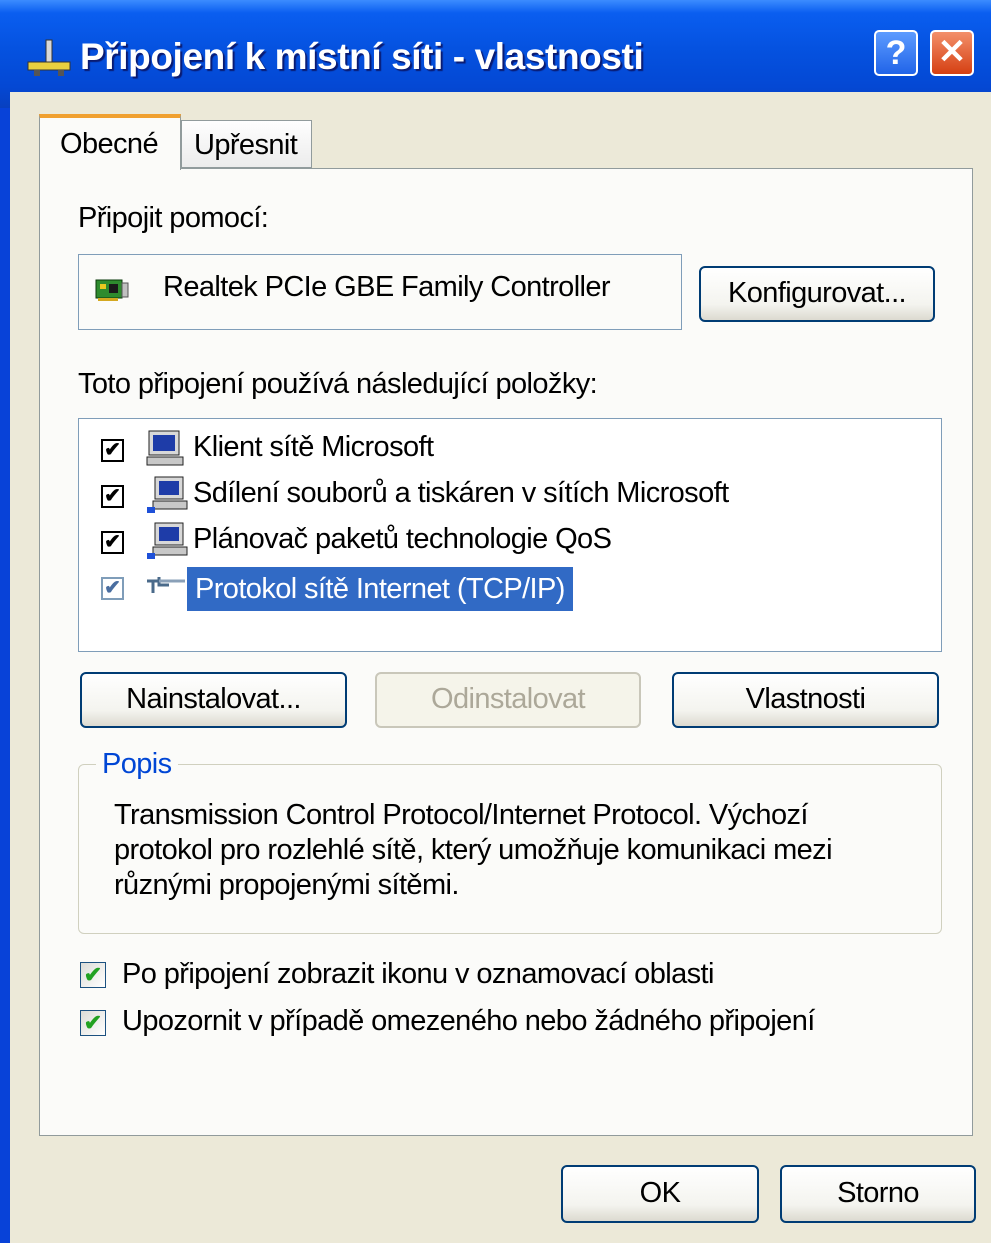 The width and height of the screenshot is (991, 1243). What do you see at coordinates (380, 589) in the screenshot?
I see `list-item-label: Protokol sítě Internet (TCP/IP)` at bounding box center [380, 589].